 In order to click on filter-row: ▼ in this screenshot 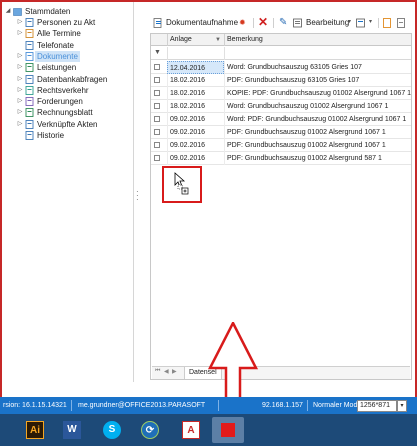, I will do `click(281, 53)`.